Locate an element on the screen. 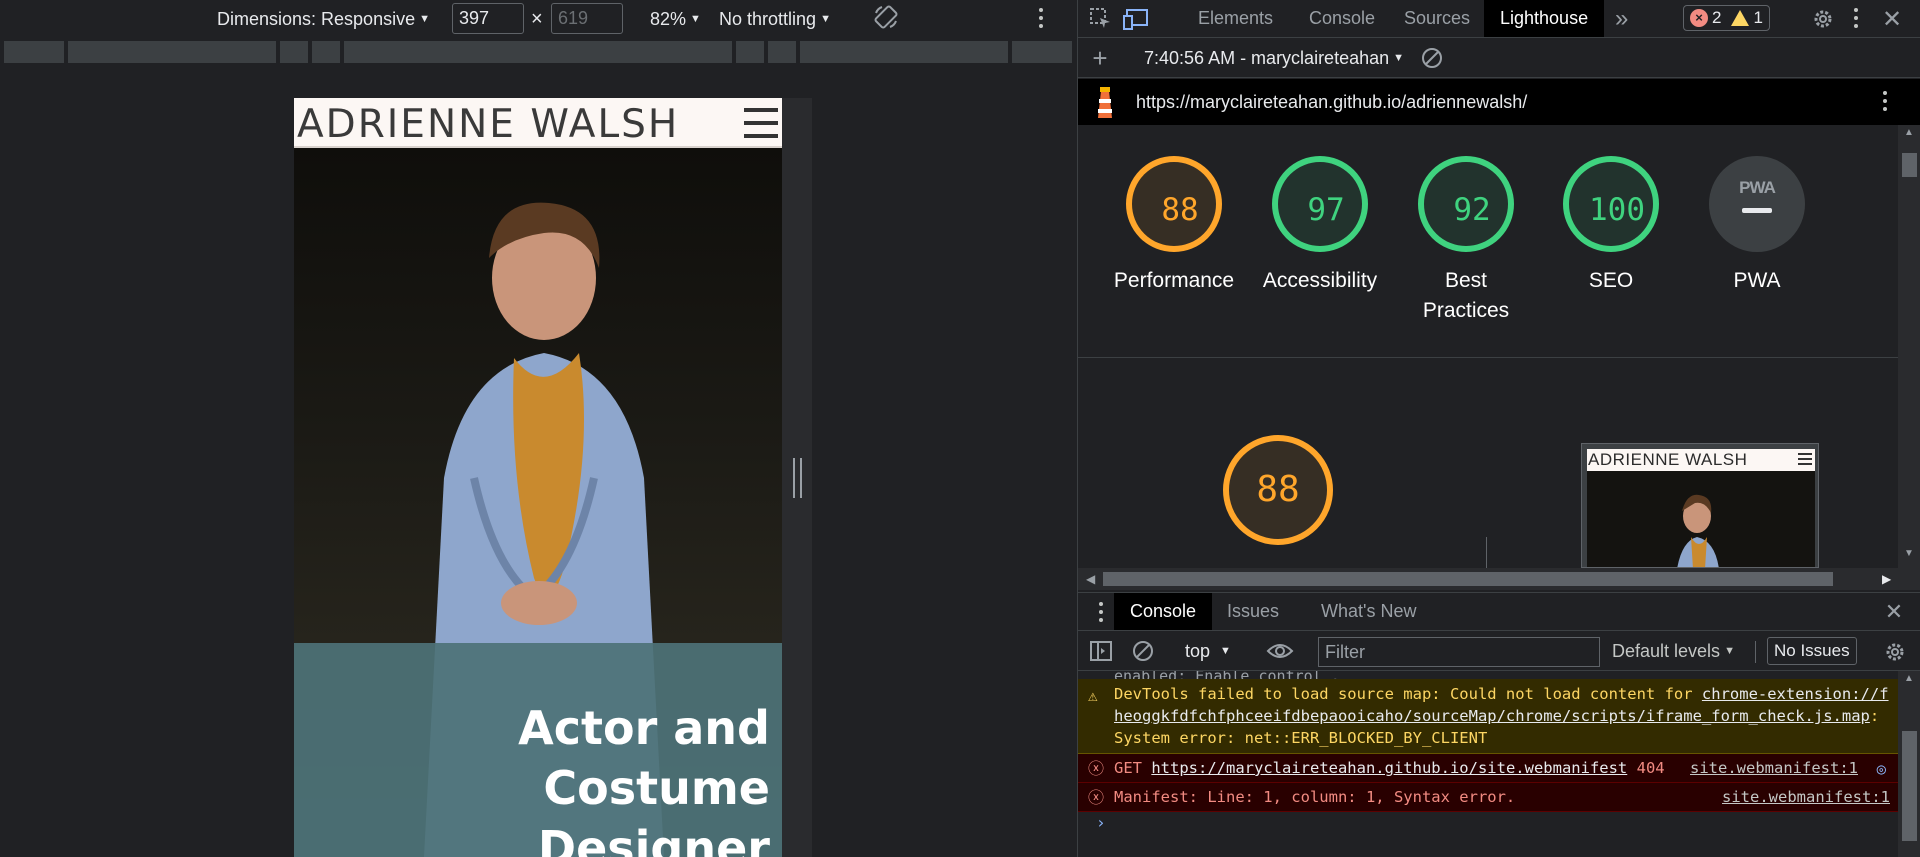  console-settings-gear-icon is located at coordinates (1895, 652).